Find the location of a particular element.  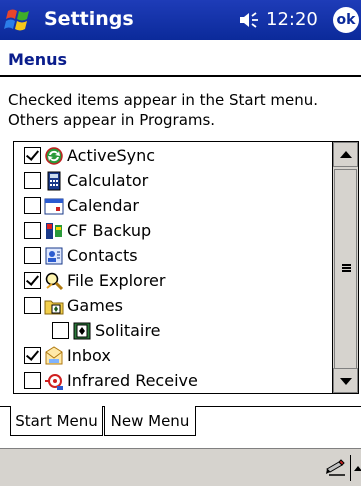

solitaire-icon is located at coordinates (82, 330).